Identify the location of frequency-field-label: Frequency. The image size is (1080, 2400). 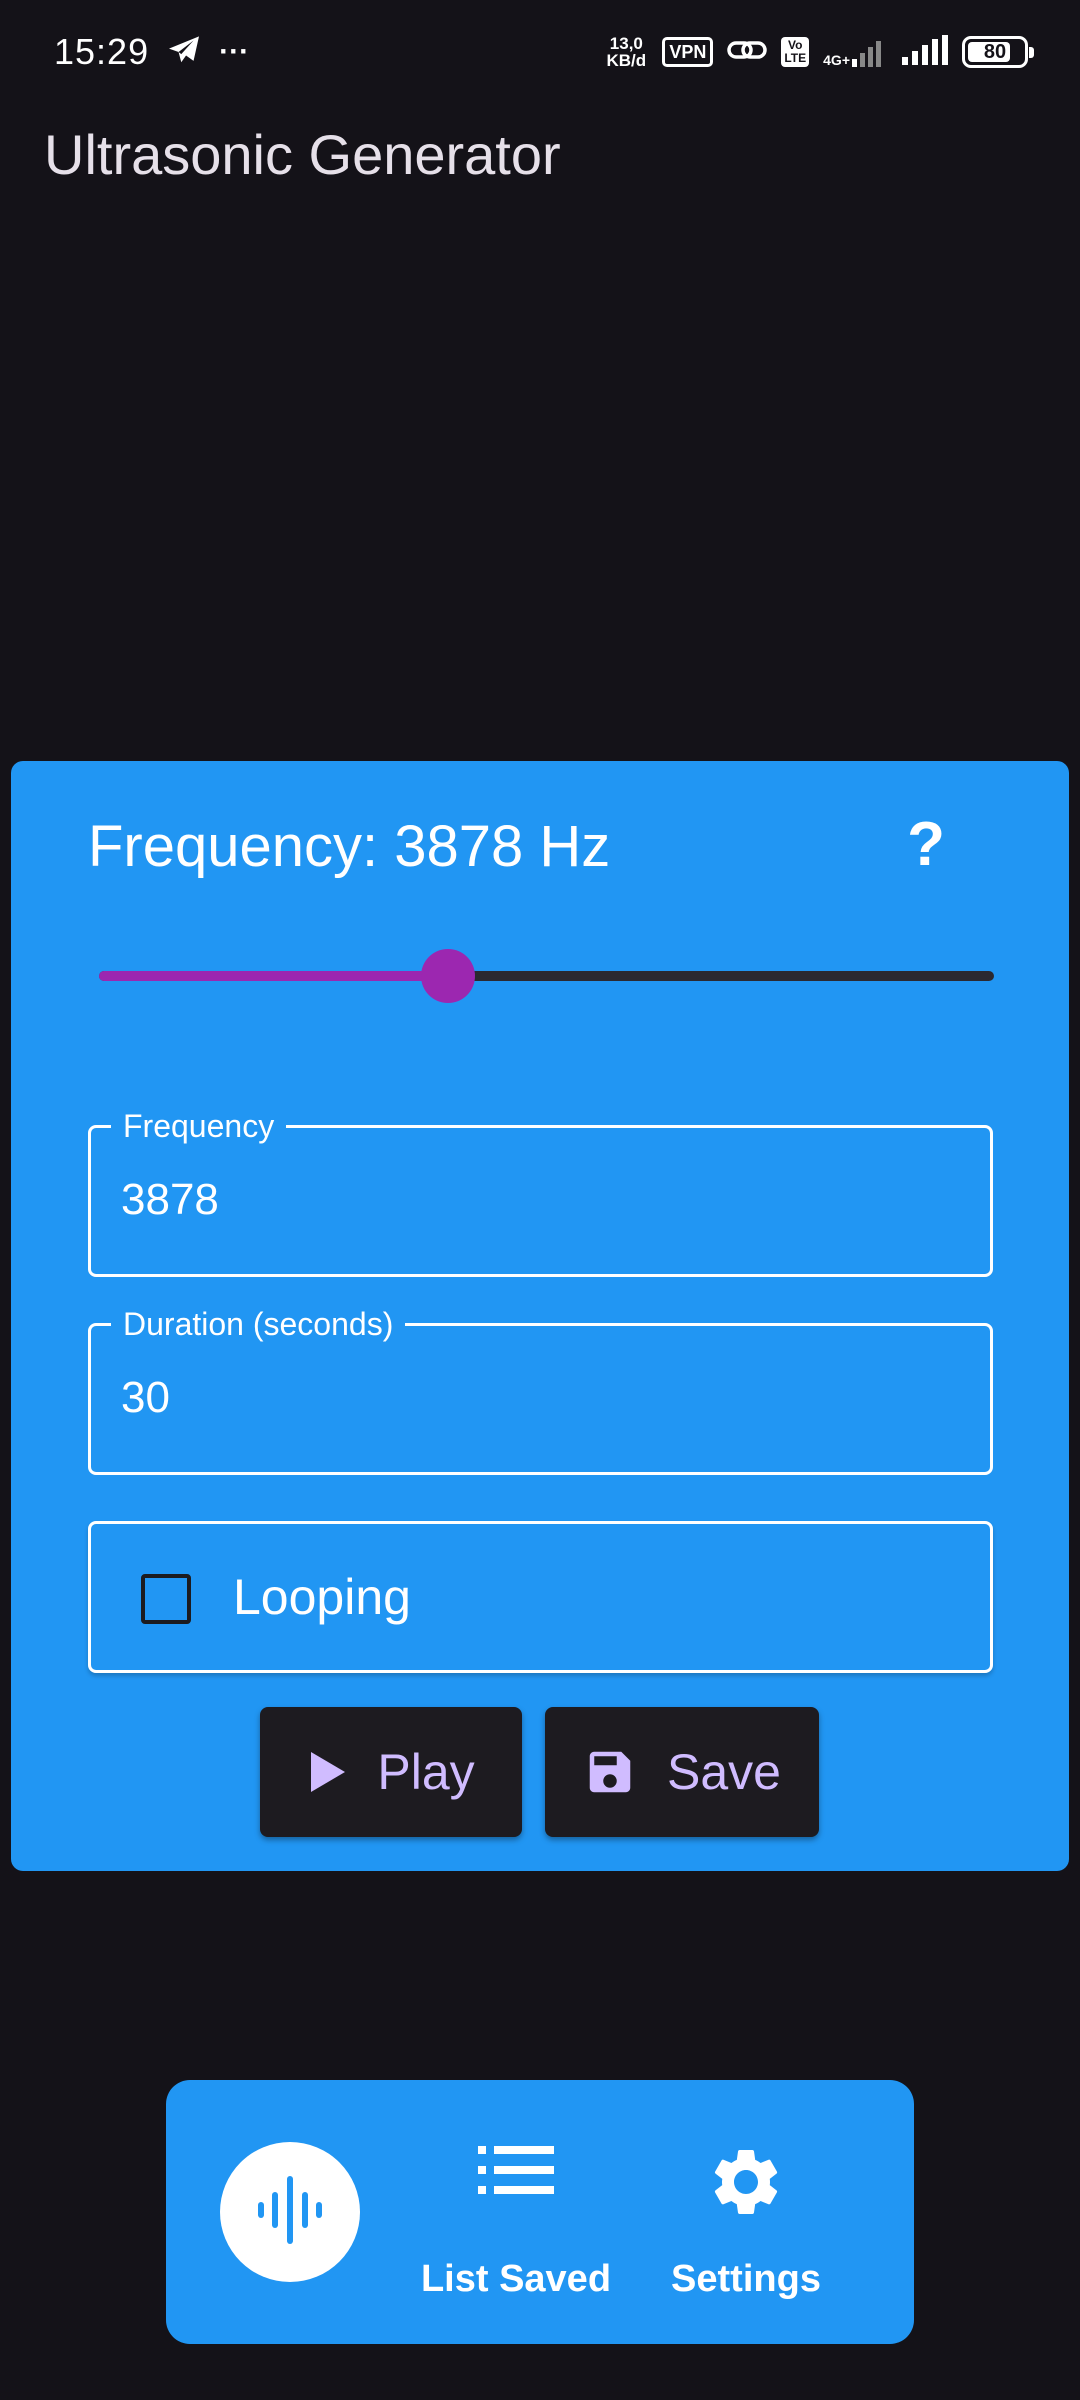
(199, 1126).